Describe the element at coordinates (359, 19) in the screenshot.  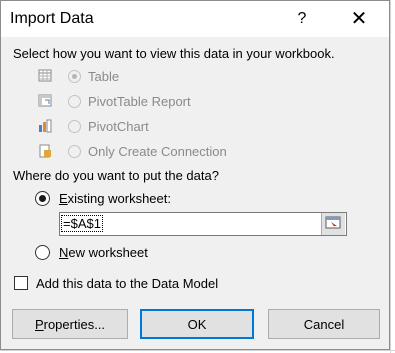
I see `close-button: ✕` at that location.